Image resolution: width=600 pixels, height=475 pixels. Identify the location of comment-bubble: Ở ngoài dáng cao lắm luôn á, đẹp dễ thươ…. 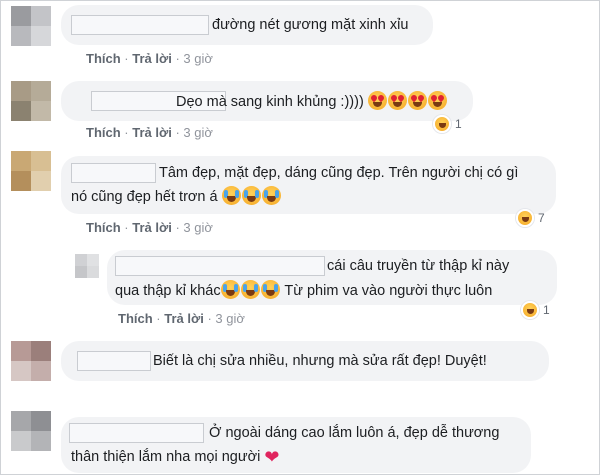
(296, 445).